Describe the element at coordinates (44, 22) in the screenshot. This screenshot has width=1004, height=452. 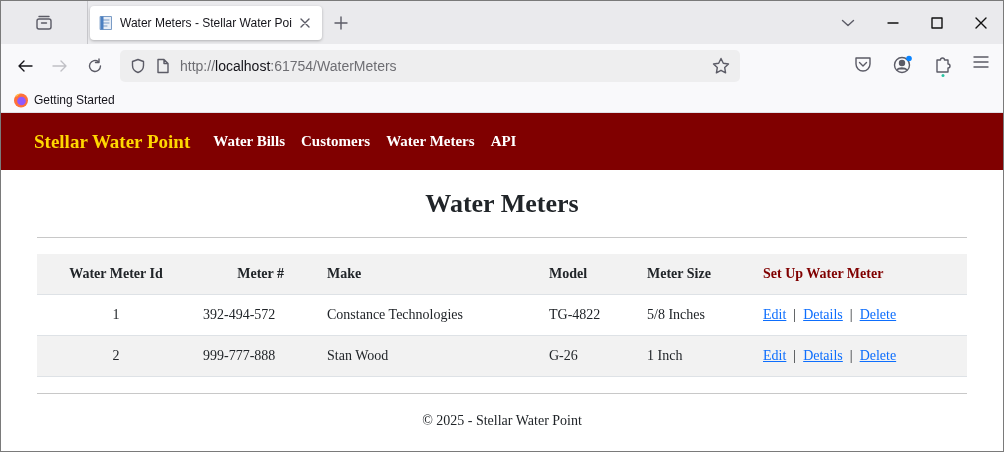
I see `tab-list-icon` at that location.